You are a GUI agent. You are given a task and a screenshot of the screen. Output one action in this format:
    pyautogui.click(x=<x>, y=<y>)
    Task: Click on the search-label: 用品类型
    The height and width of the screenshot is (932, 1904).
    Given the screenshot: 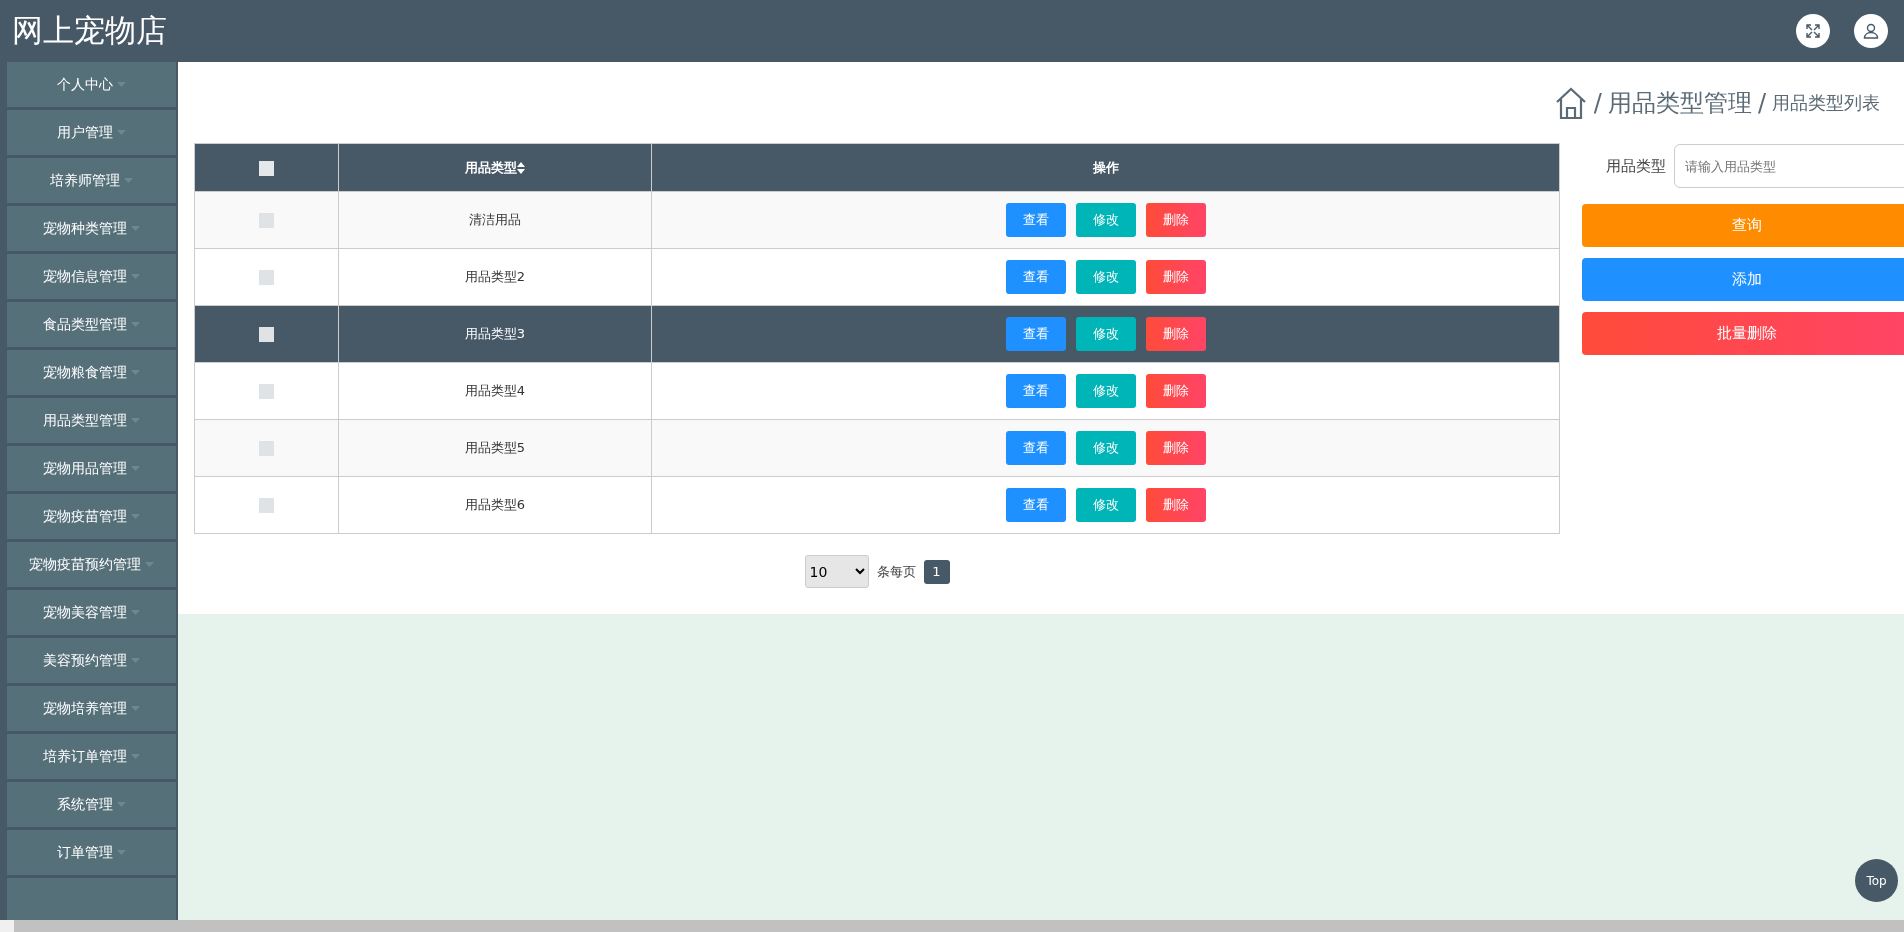 What is the action you would take?
    pyautogui.click(x=1636, y=166)
    